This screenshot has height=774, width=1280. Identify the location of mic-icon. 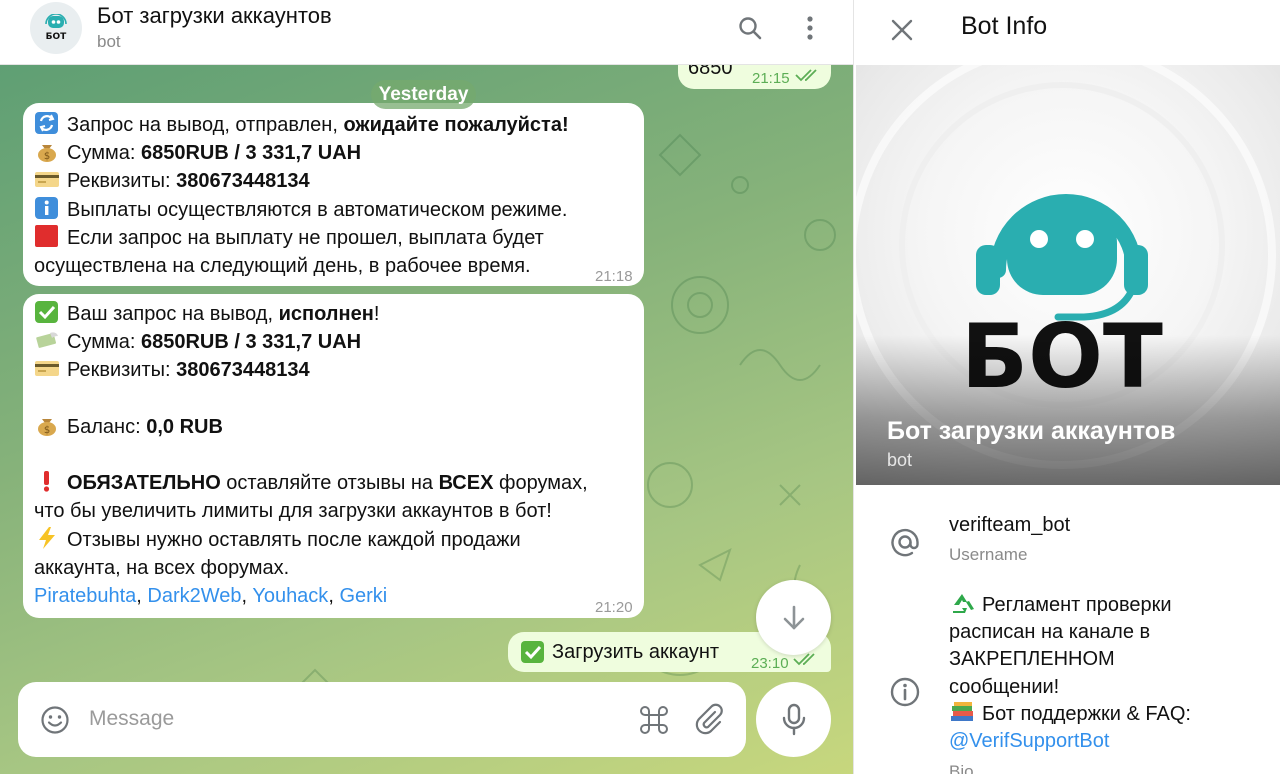
(793, 719).